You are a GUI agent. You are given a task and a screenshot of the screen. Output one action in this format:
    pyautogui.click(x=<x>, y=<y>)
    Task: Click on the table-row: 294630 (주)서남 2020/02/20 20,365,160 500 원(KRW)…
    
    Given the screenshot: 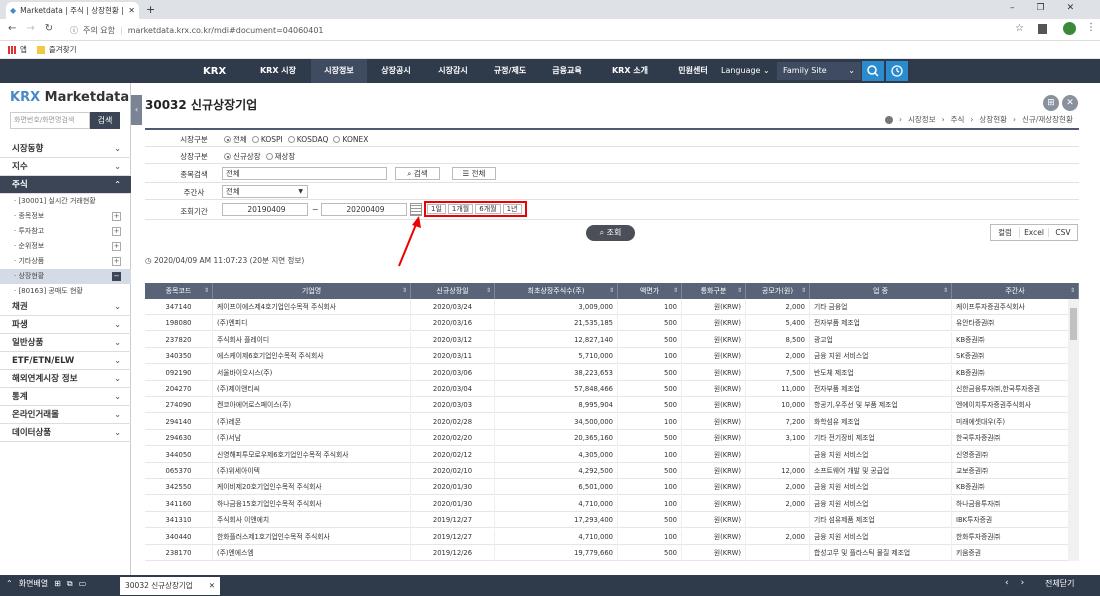 What is the action you would take?
    pyautogui.click(x=612, y=438)
    